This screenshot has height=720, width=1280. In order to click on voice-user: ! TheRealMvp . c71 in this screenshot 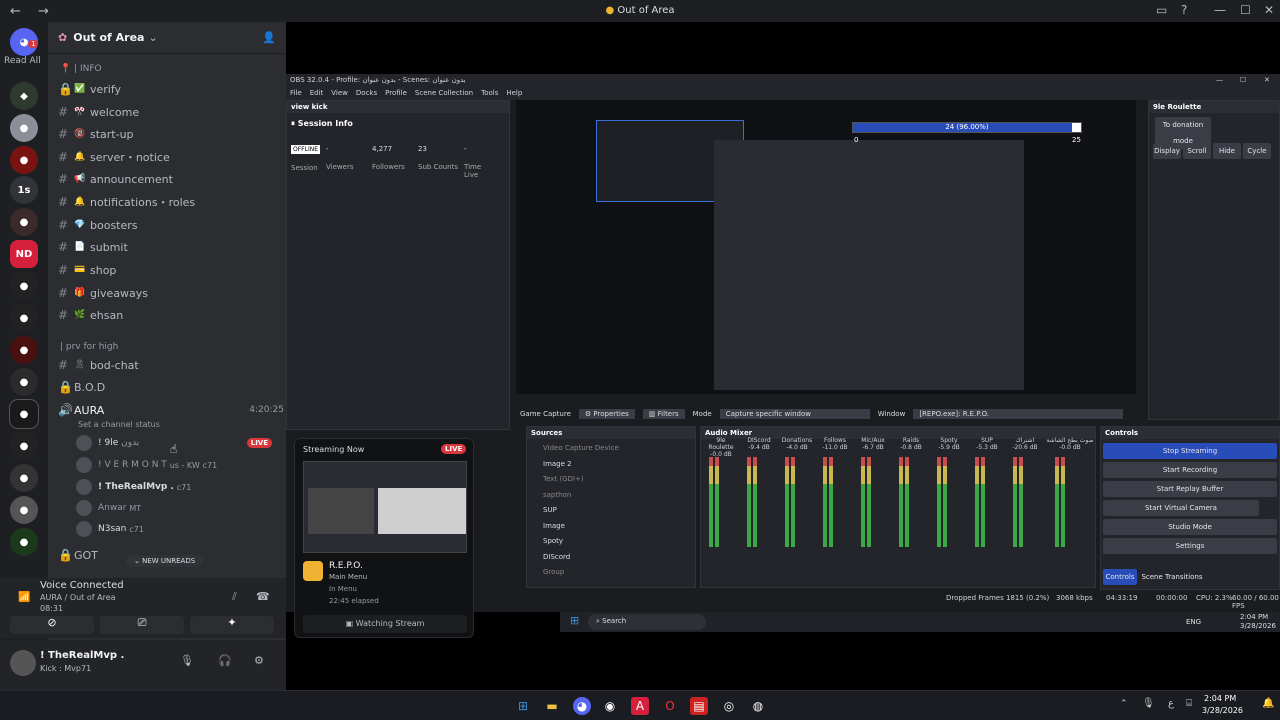, I will do `click(133, 487)`.